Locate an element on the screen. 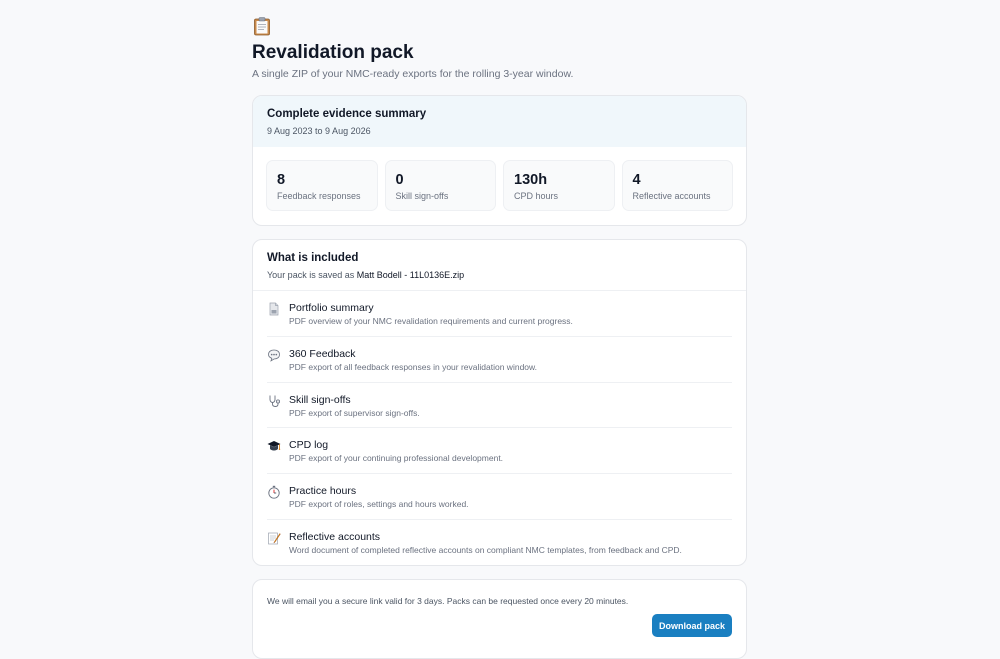 The width and height of the screenshot is (1000, 659). item-desc: PDF export of supervisor sign-offs. is located at coordinates (354, 412).